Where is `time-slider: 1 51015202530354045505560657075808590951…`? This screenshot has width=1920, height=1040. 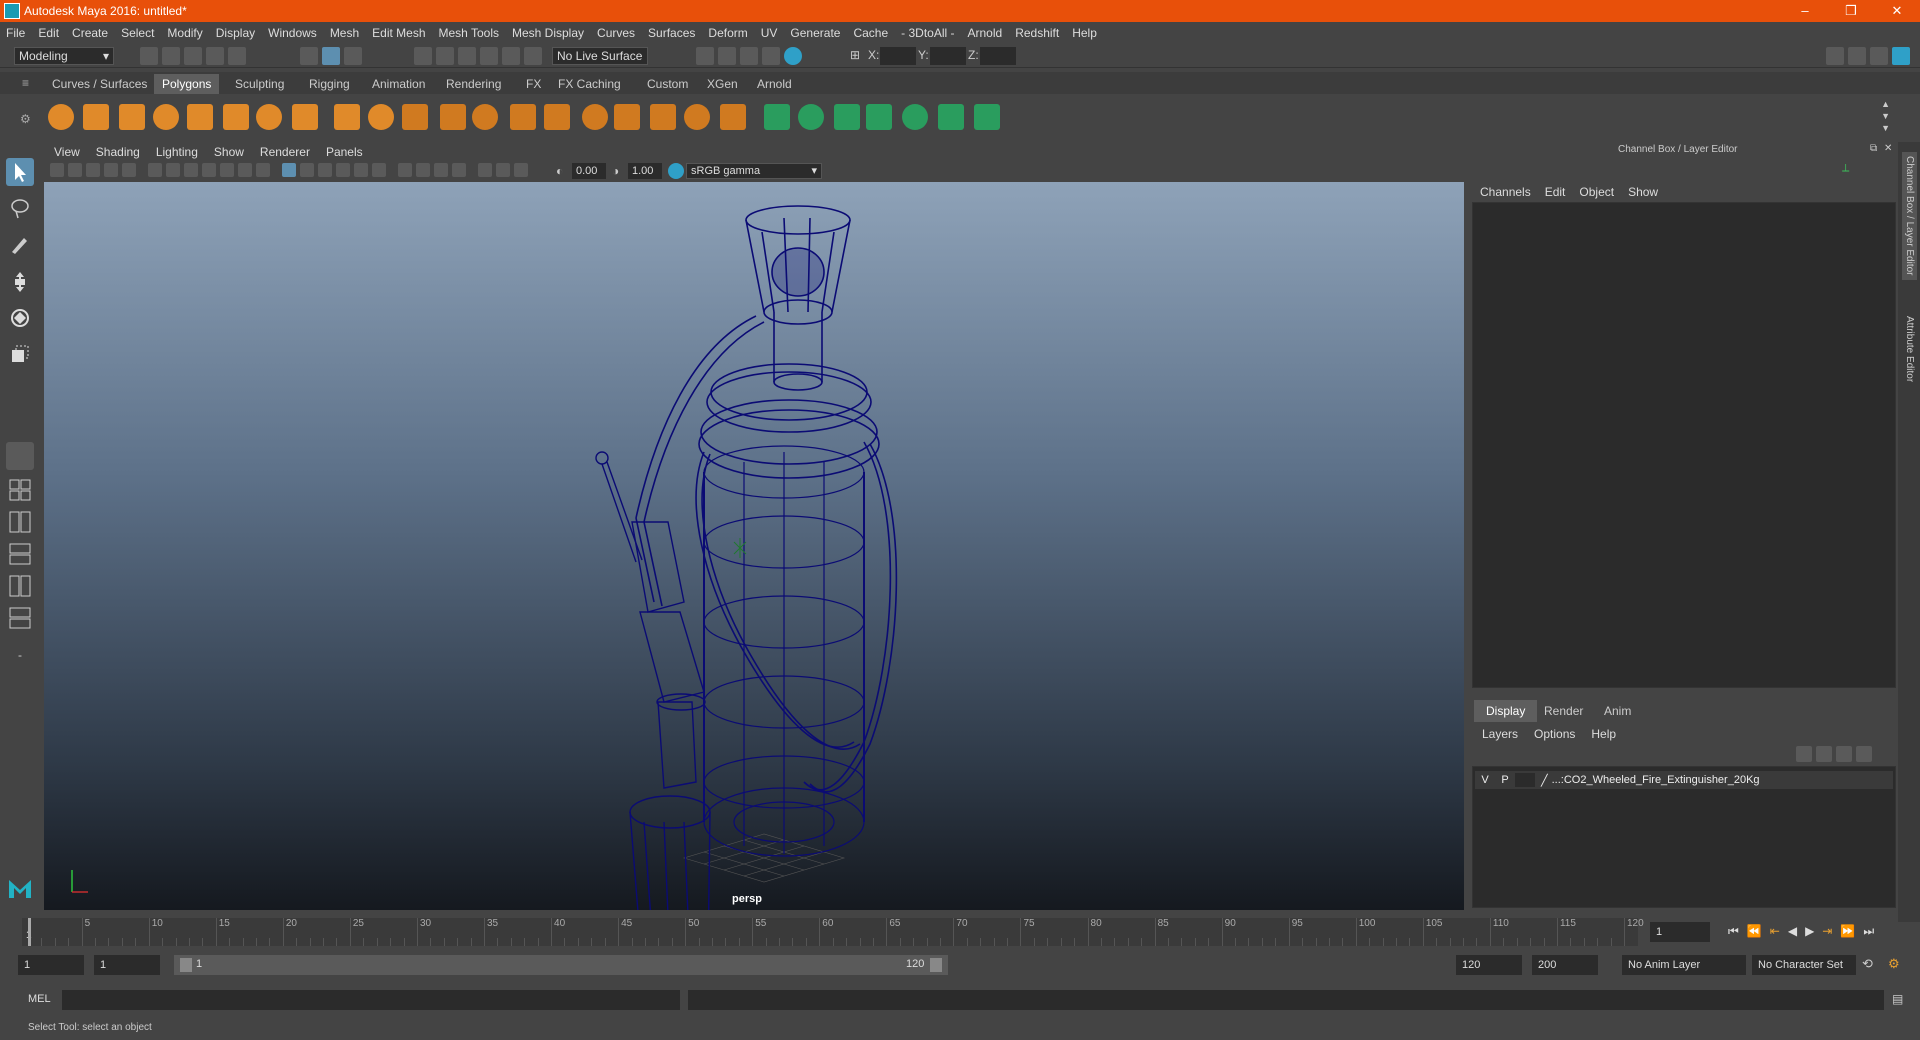
time-slider: 1 51015202530354045505560657075808590951… is located at coordinates (833, 932).